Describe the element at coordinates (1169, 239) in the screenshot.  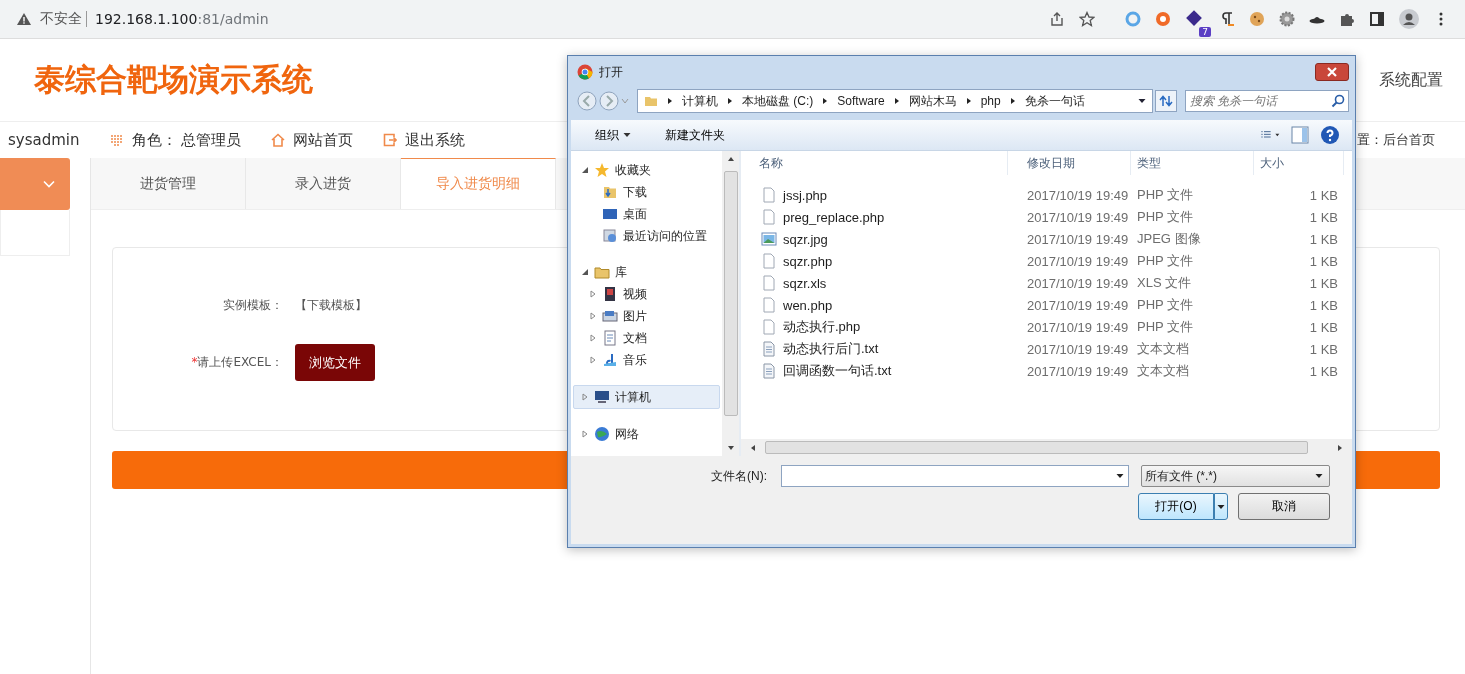
I see `file-type: JPEG 图像` at that location.